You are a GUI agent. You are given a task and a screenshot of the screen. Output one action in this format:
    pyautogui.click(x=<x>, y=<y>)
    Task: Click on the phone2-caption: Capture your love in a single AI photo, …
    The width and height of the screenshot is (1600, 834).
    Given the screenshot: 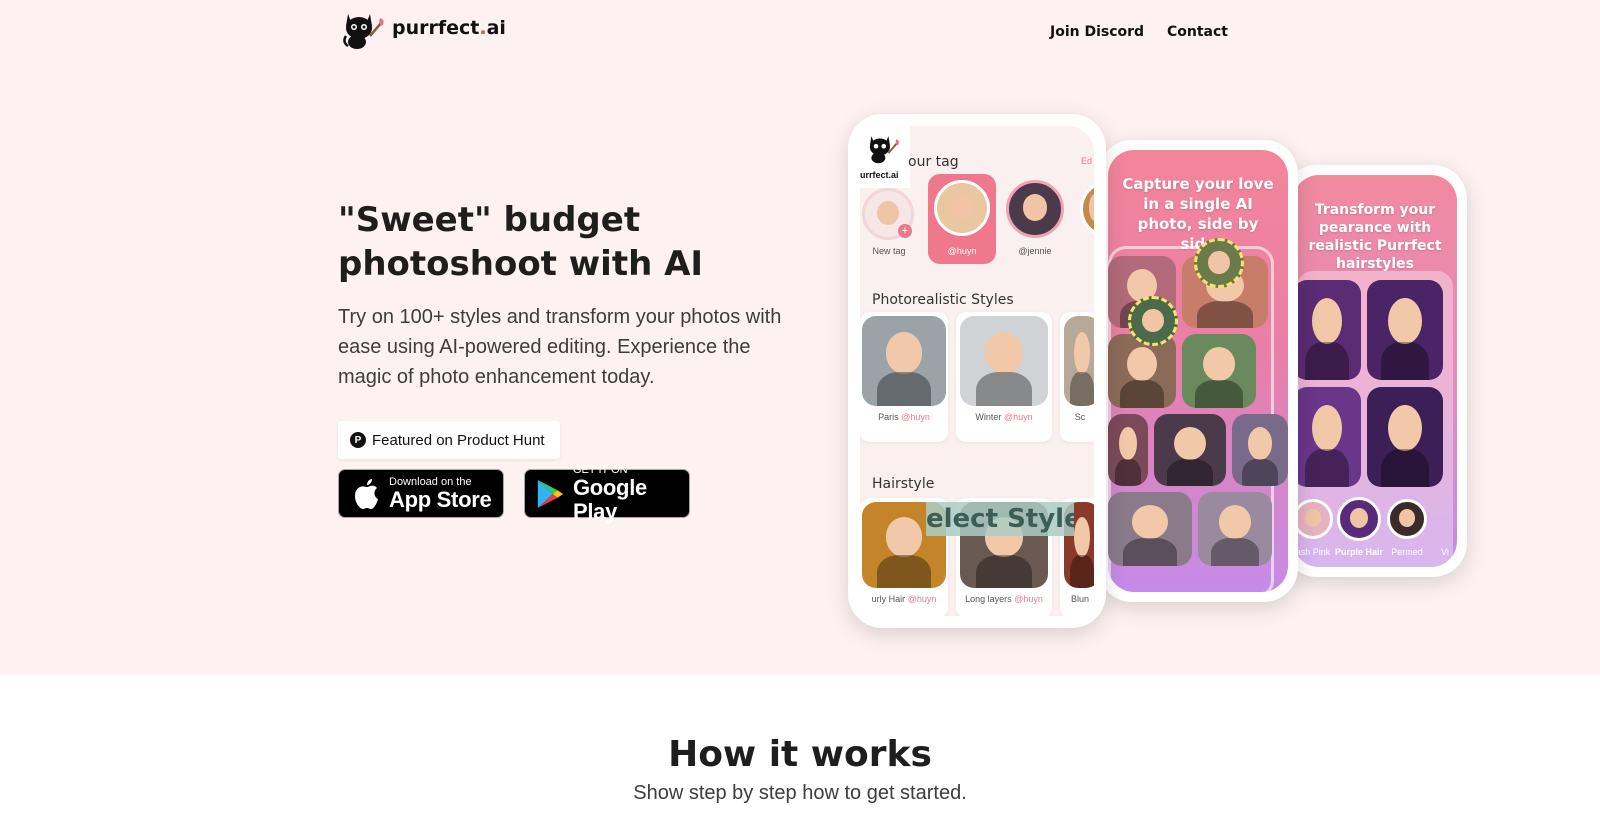 What is the action you would take?
    pyautogui.click(x=1198, y=214)
    